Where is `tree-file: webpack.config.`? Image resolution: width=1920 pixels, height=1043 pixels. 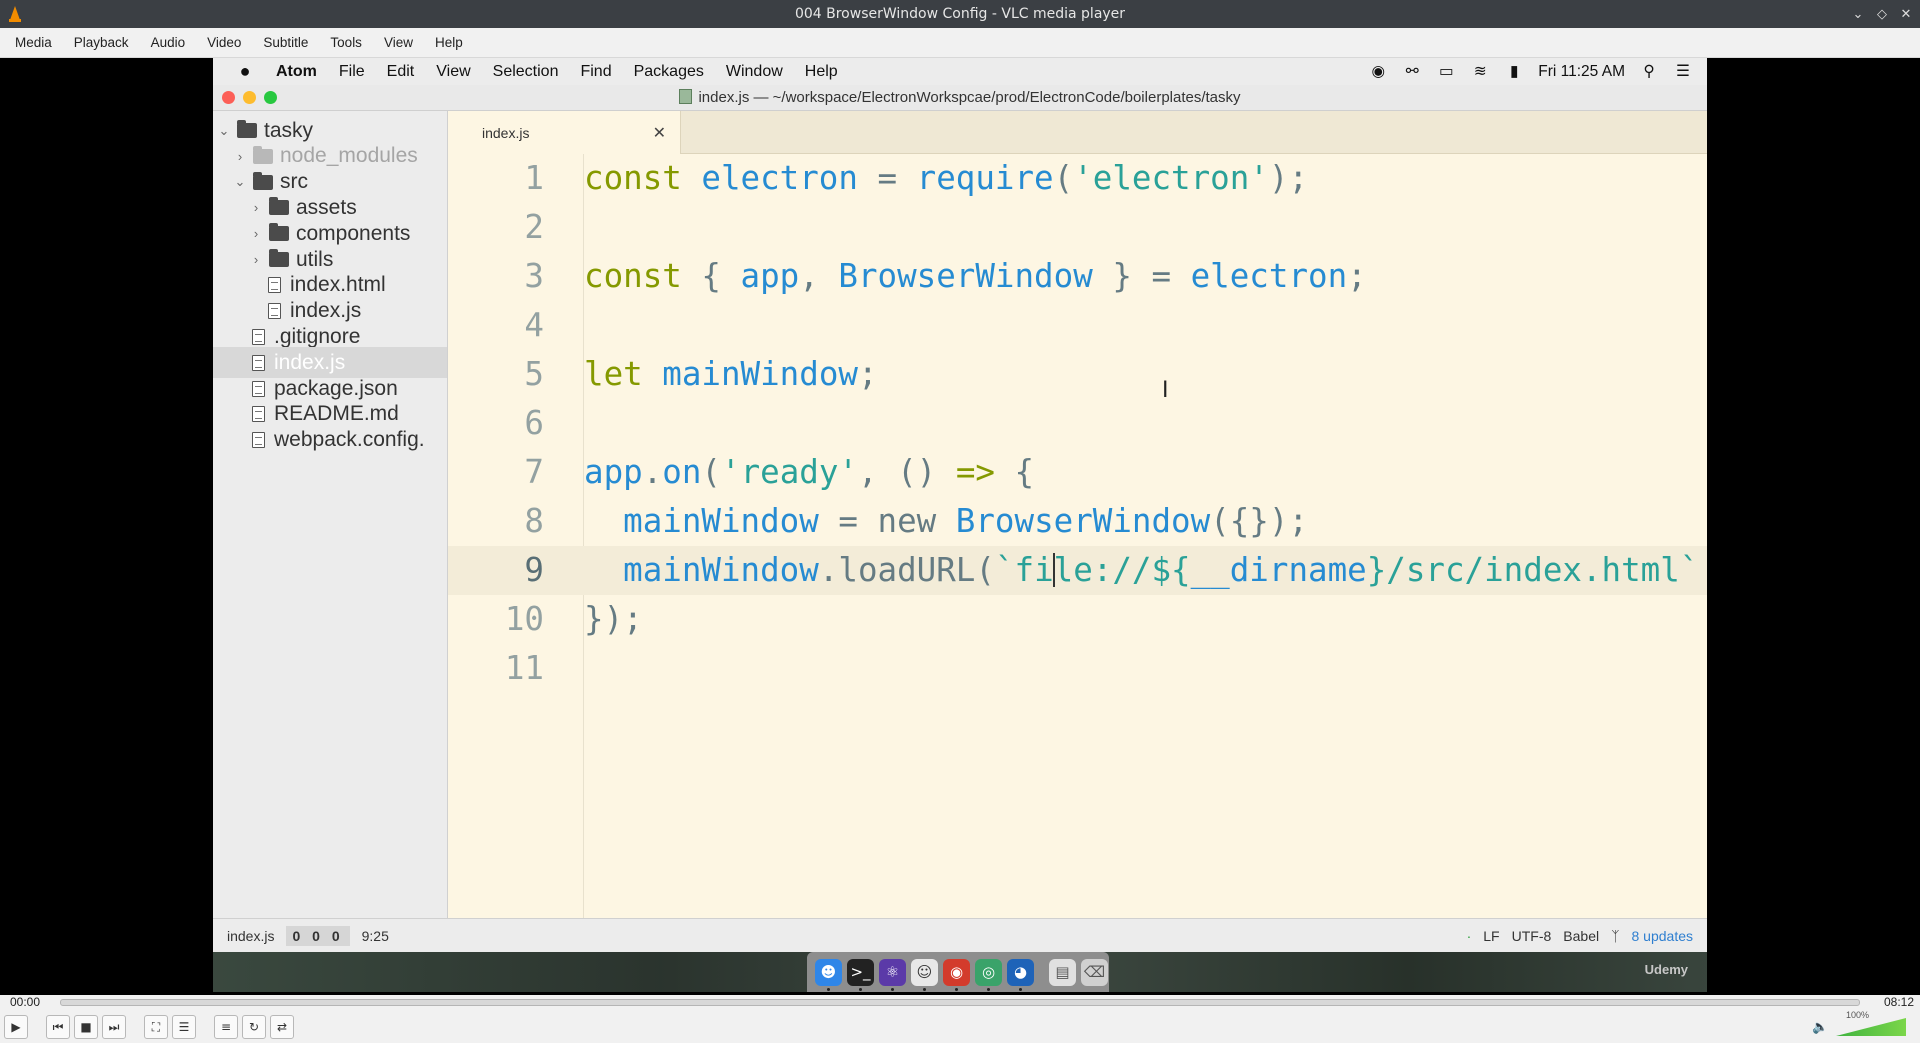 tree-file: webpack.config. is located at coordinates (330, 440).